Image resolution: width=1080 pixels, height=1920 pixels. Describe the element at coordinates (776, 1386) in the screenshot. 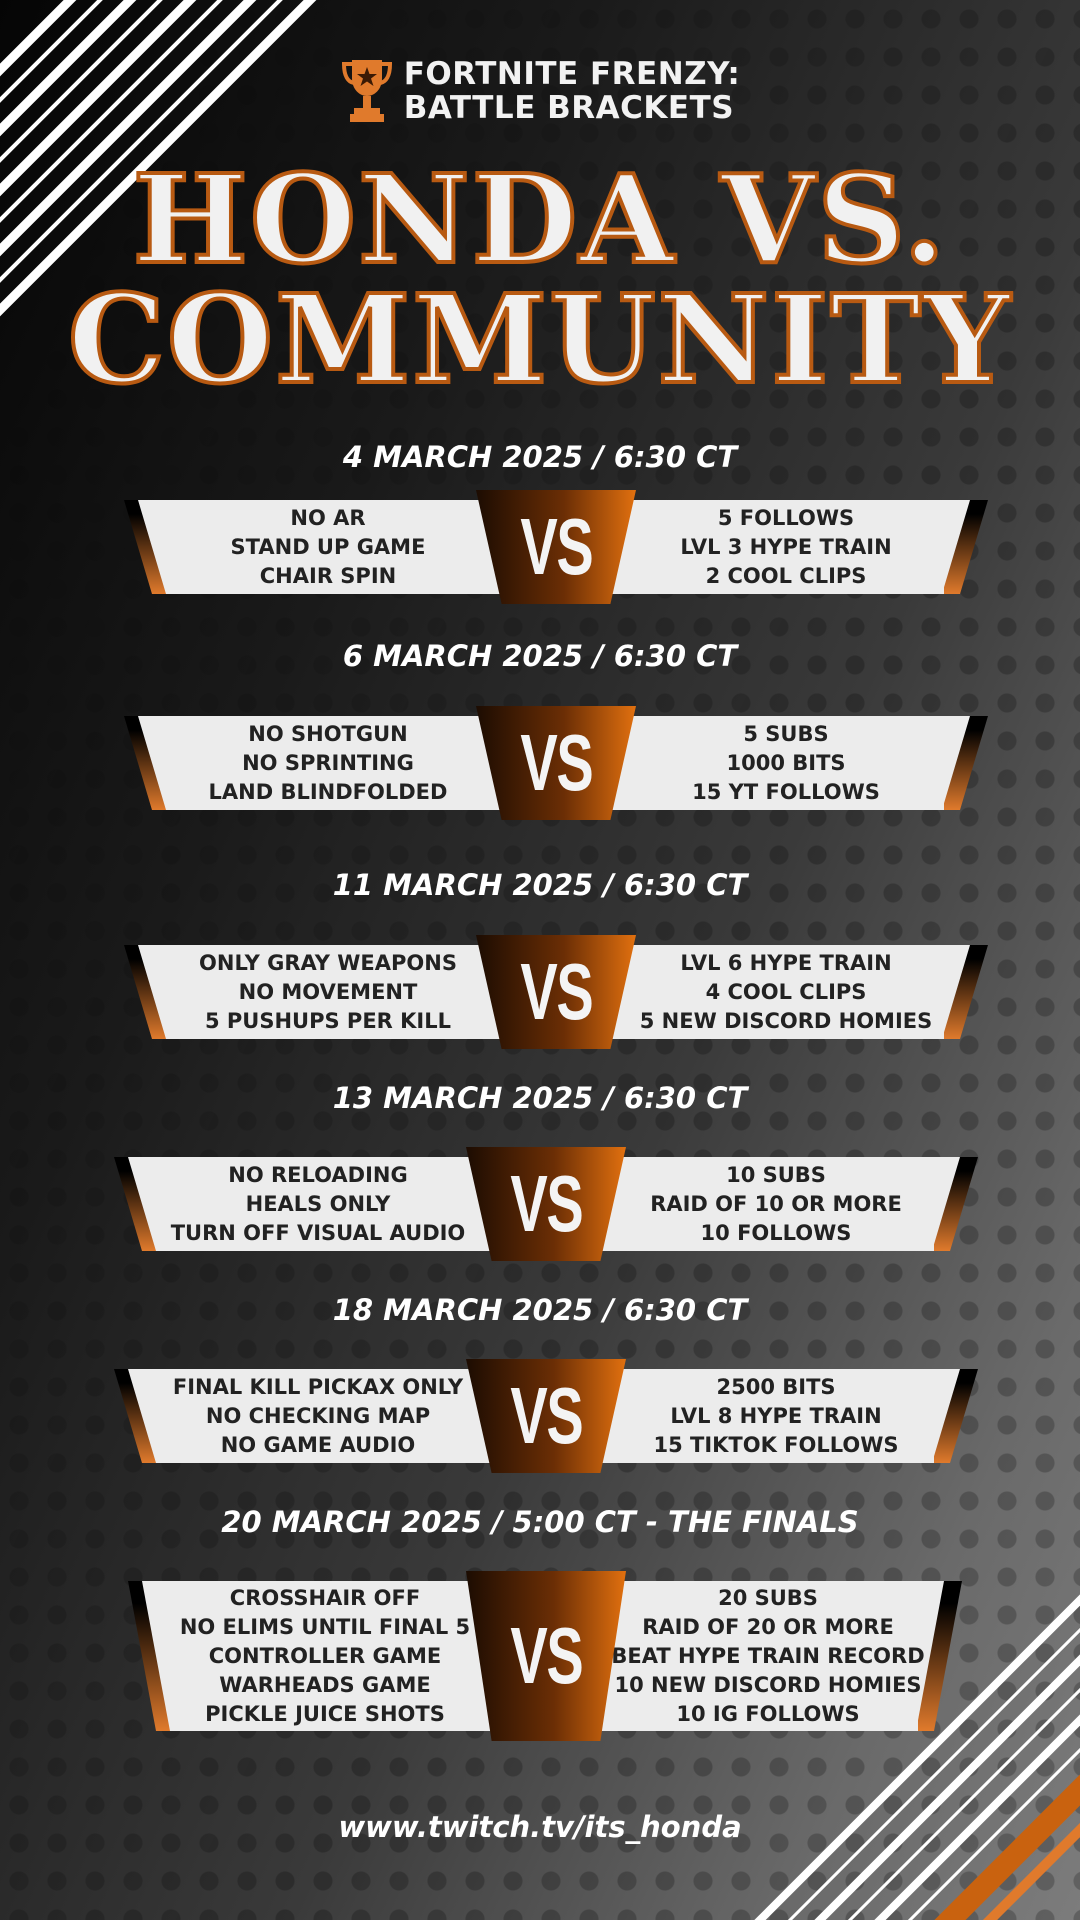

I see `goal-line: 2500 BITS` at that location.